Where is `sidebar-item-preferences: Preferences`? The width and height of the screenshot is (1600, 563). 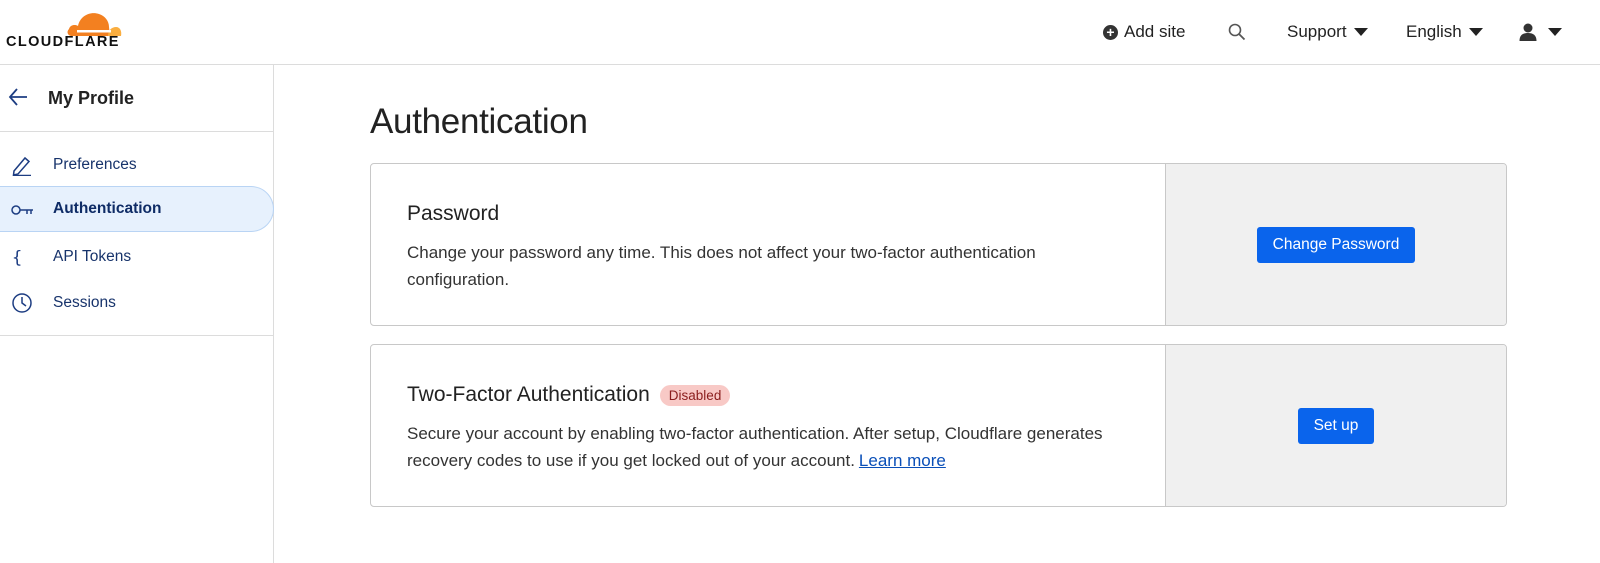 sidebar-item-preferences: Preferences is located at coordinates (137, 165).